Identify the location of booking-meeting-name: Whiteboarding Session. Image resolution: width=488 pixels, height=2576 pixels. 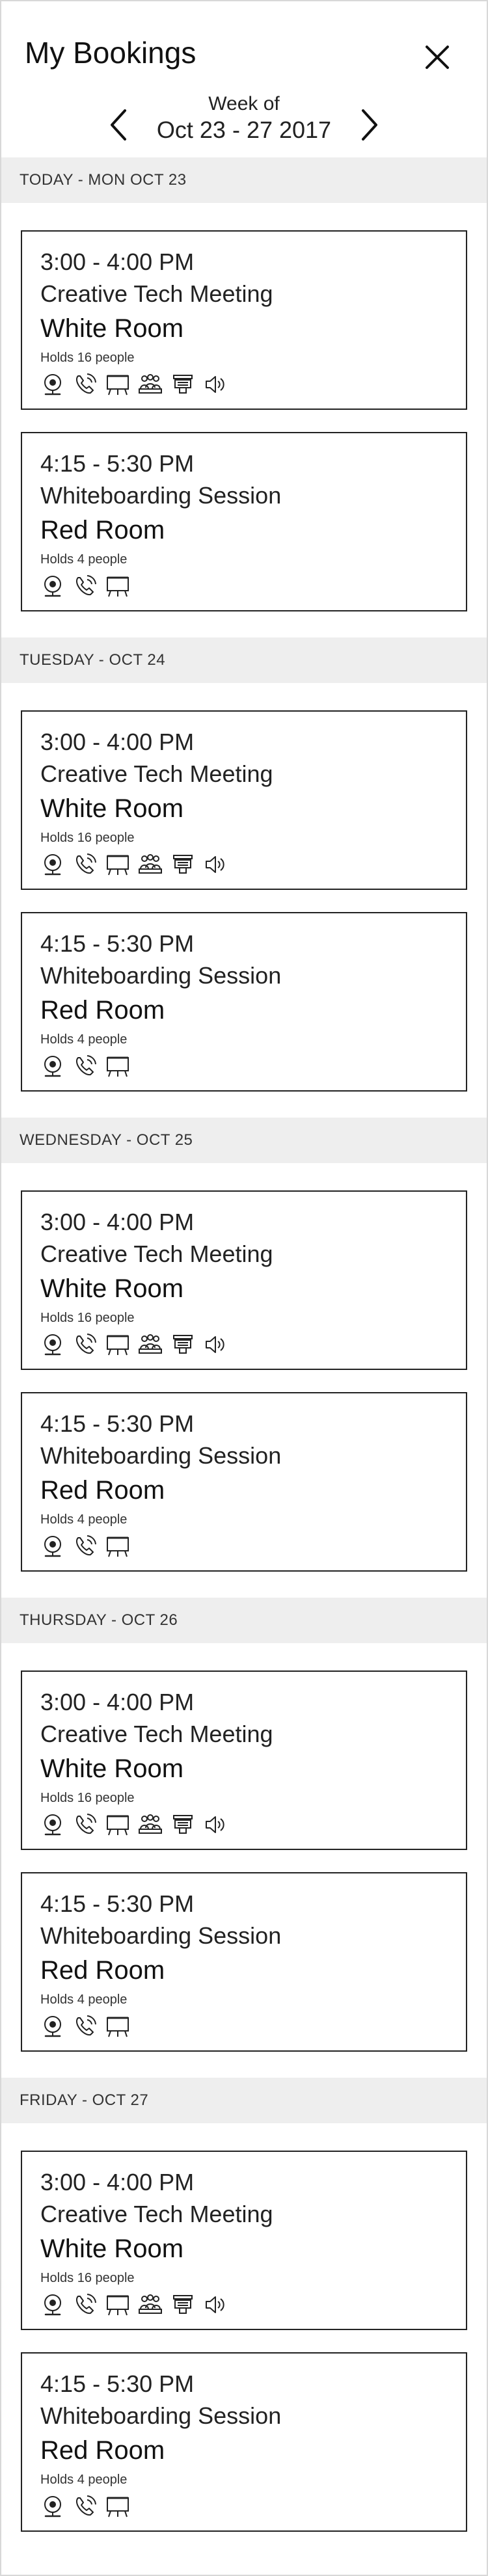
(161, 1935).